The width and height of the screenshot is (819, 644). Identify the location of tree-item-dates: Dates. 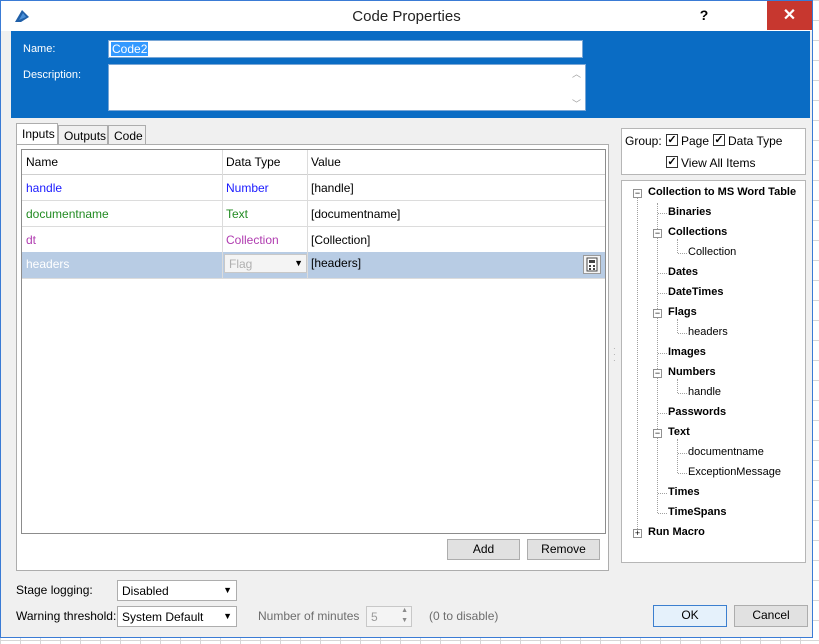
(683, 272).